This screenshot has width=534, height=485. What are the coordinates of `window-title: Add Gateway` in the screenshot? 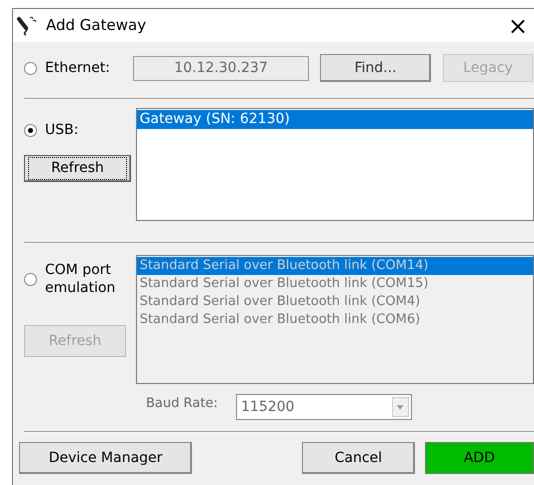 It's located at (96, 25).